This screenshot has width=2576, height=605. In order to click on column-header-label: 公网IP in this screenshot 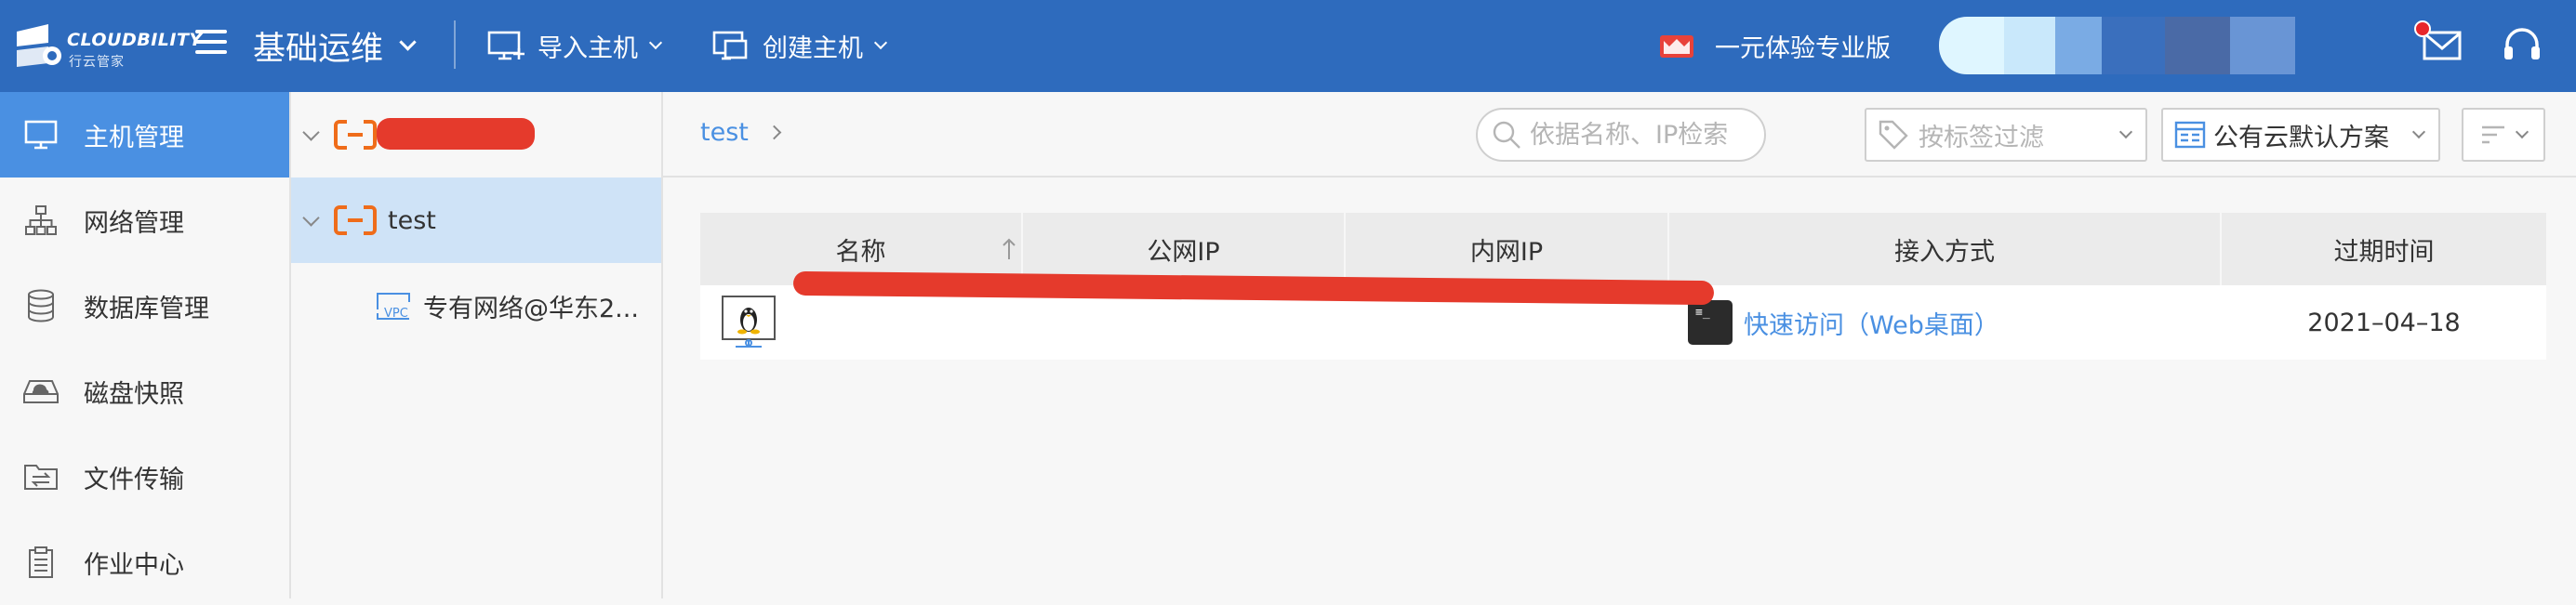, I will do `click(1183, 252)`.